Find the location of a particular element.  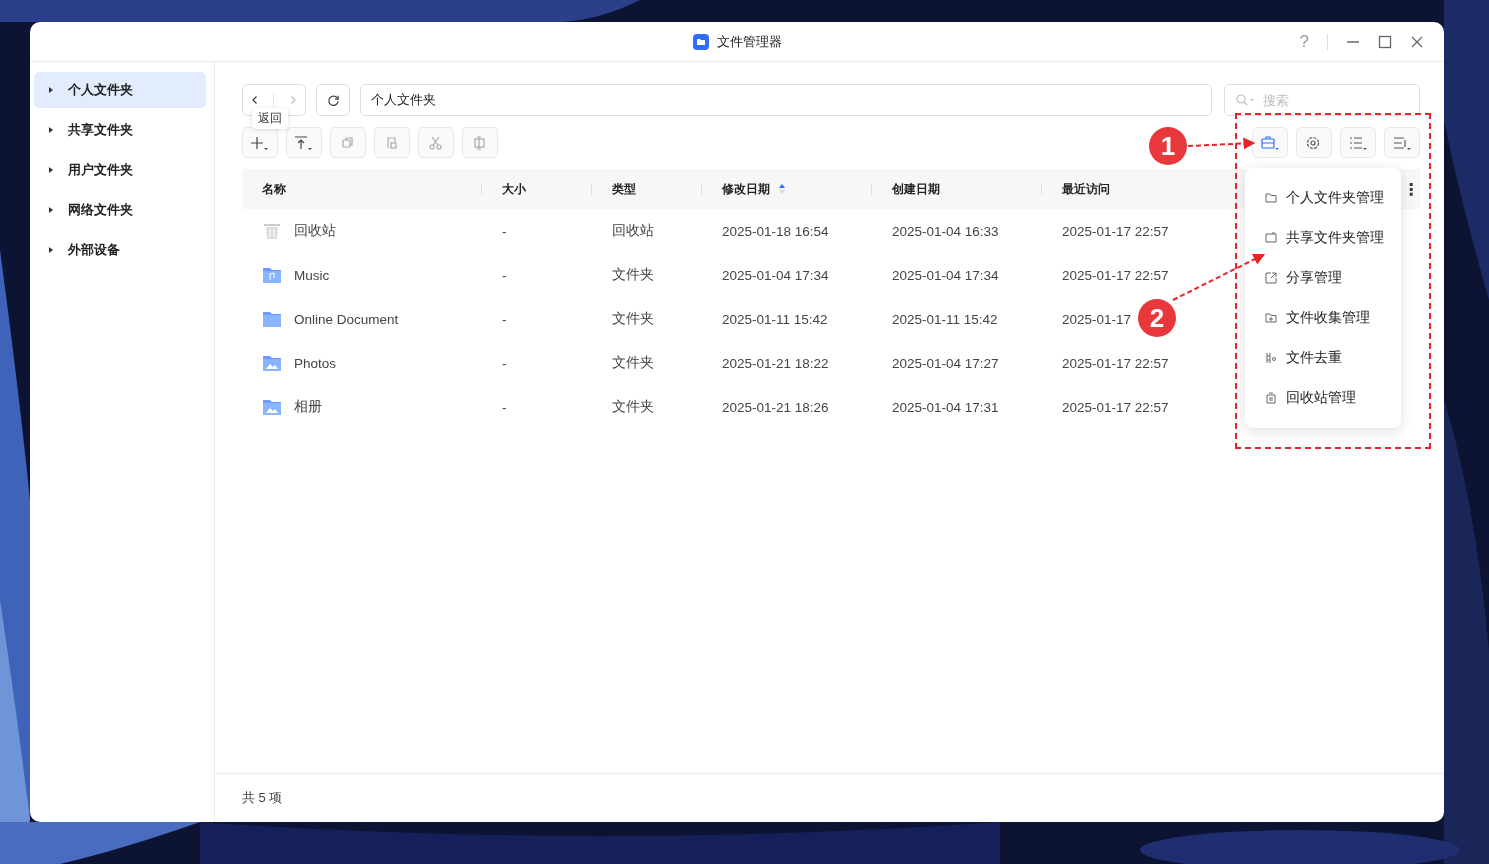

maximize-icon is located at coordinates (1385, 41).